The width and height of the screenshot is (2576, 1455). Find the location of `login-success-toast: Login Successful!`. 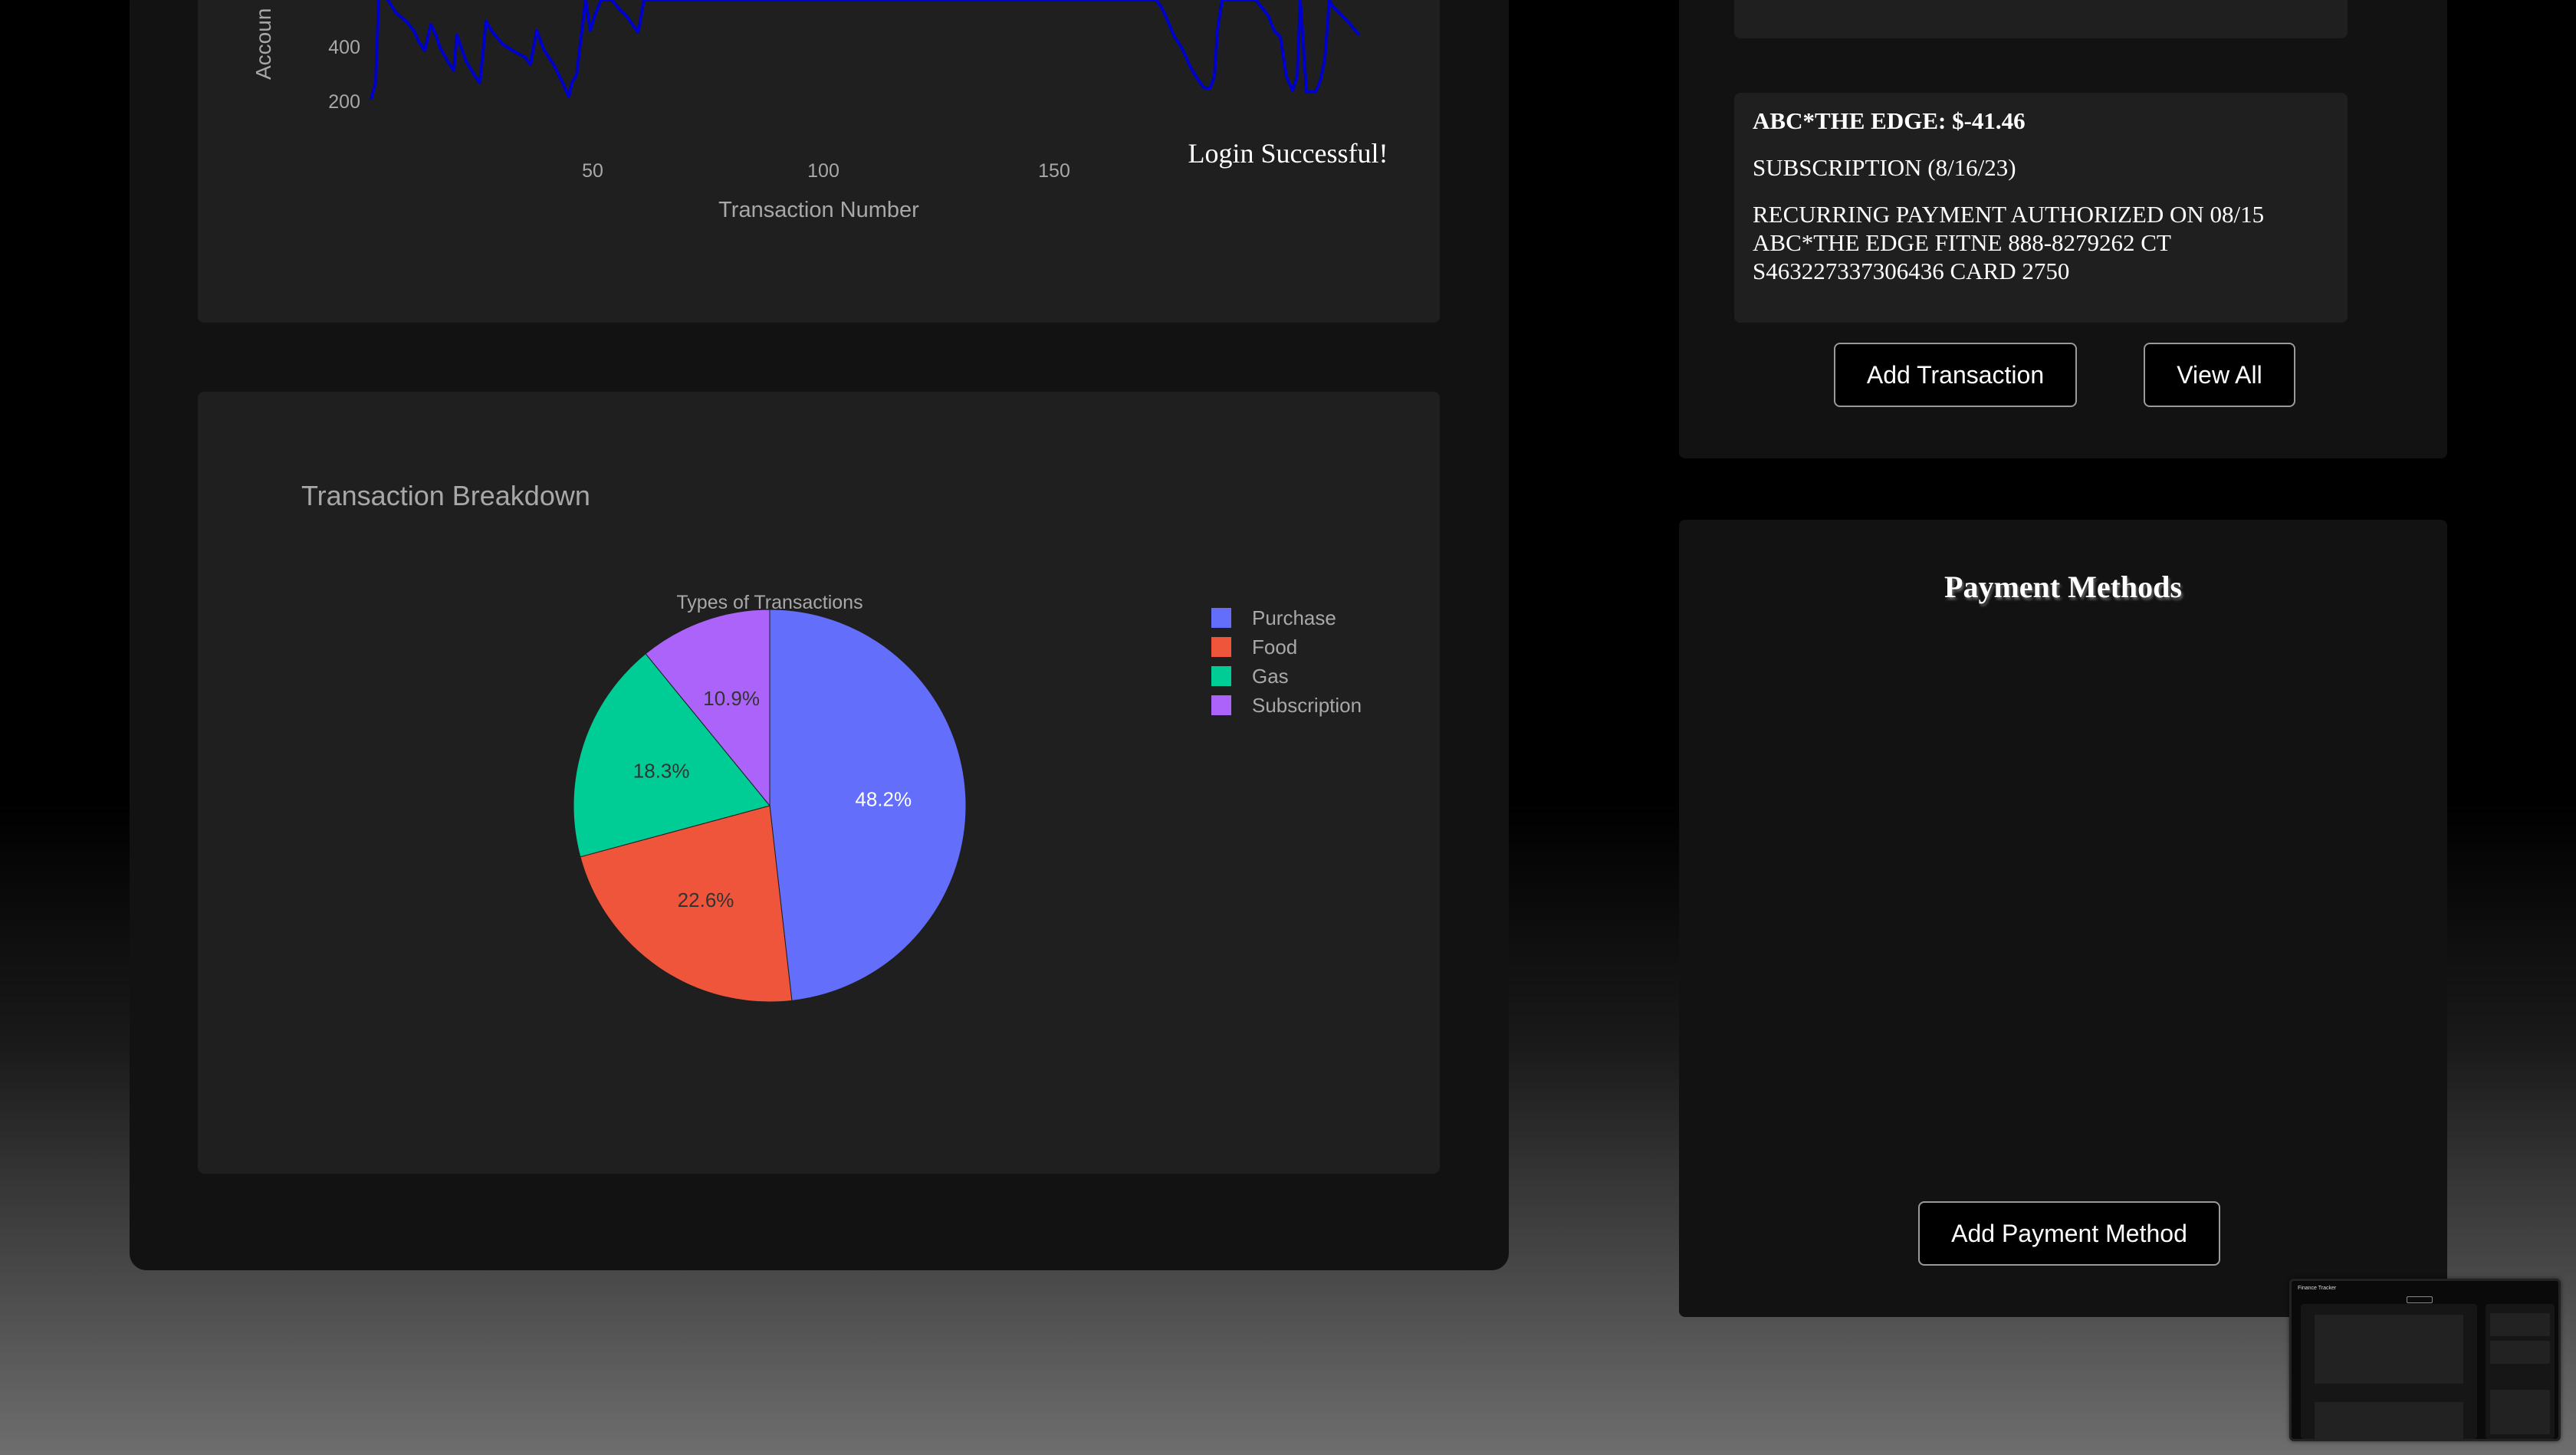

login-success-toast: Login Successful! is located at coordinates (1288, 153).